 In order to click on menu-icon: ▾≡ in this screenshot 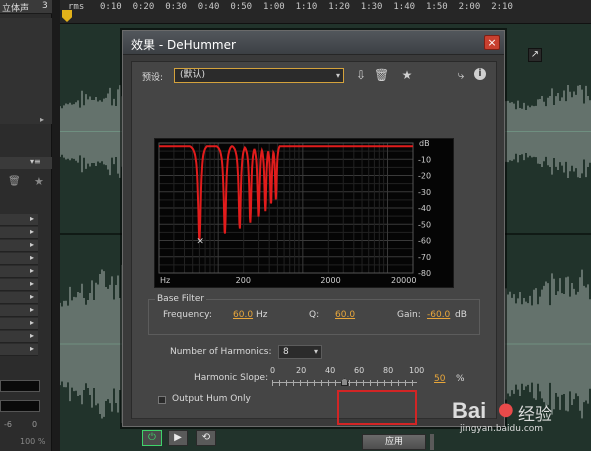, I will do `click(35, 161)`.